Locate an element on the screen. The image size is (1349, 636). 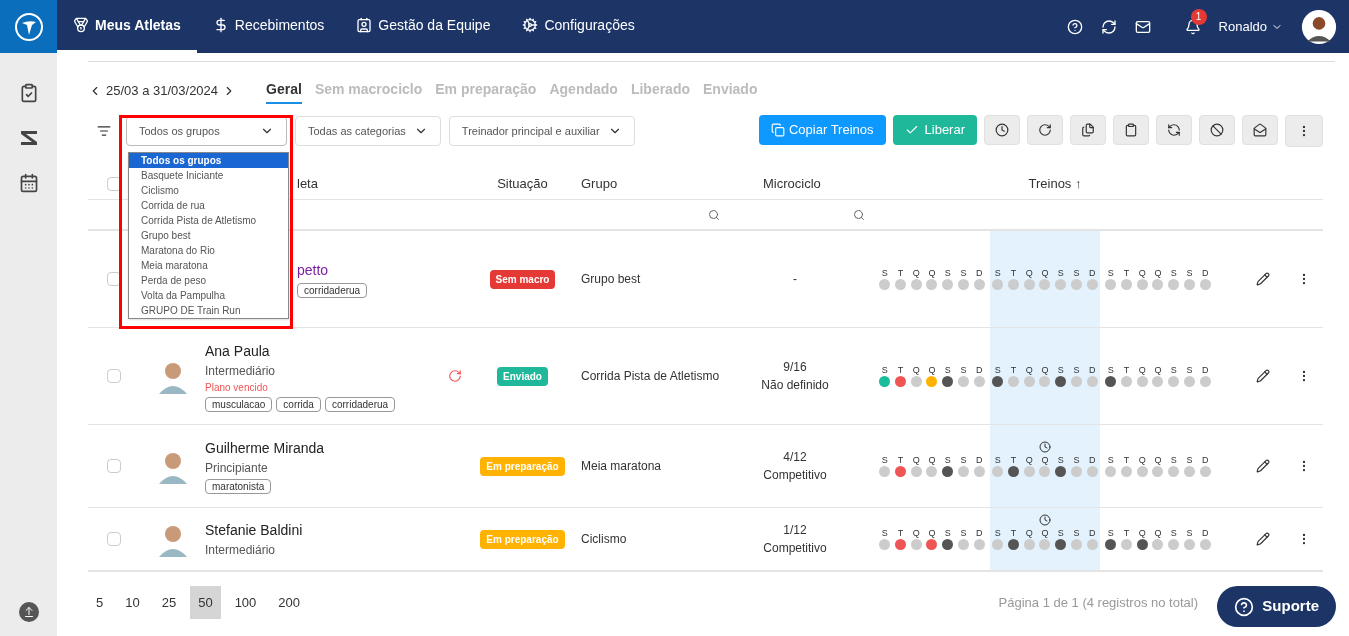
filter-select: Todas as categorias is located at coordinates (368, 131).